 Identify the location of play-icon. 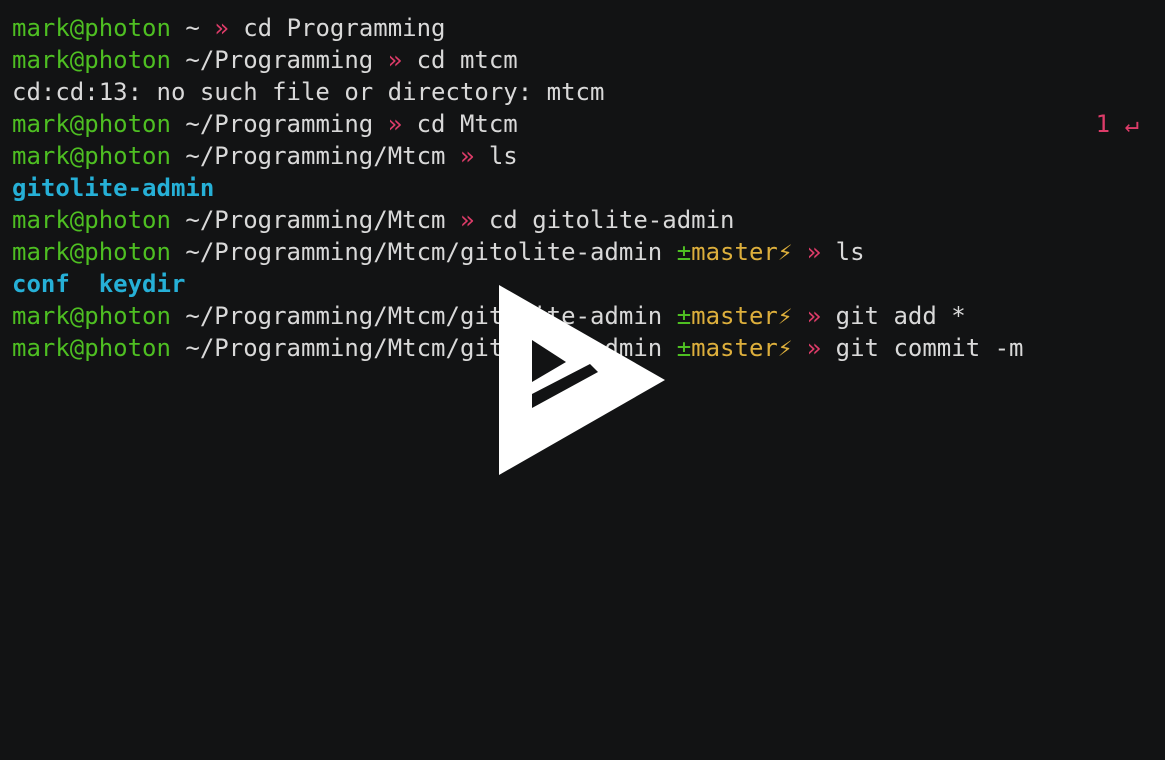
(582, 380).